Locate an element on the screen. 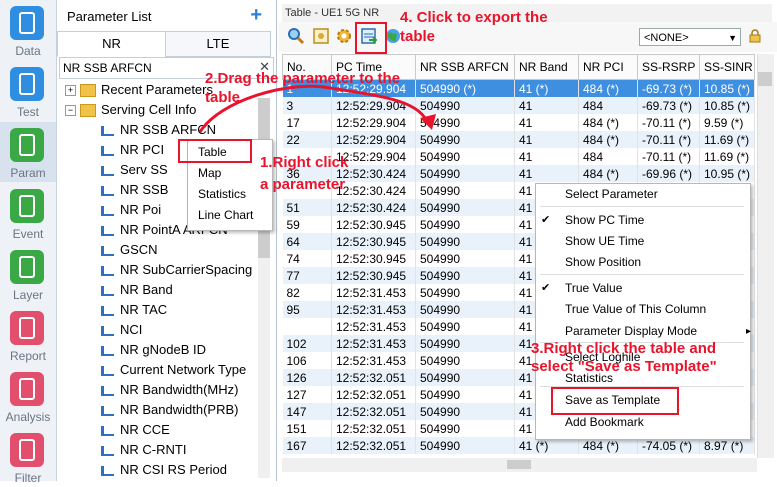  annotation-save-template-highlight is located at coordinates (615, 401).